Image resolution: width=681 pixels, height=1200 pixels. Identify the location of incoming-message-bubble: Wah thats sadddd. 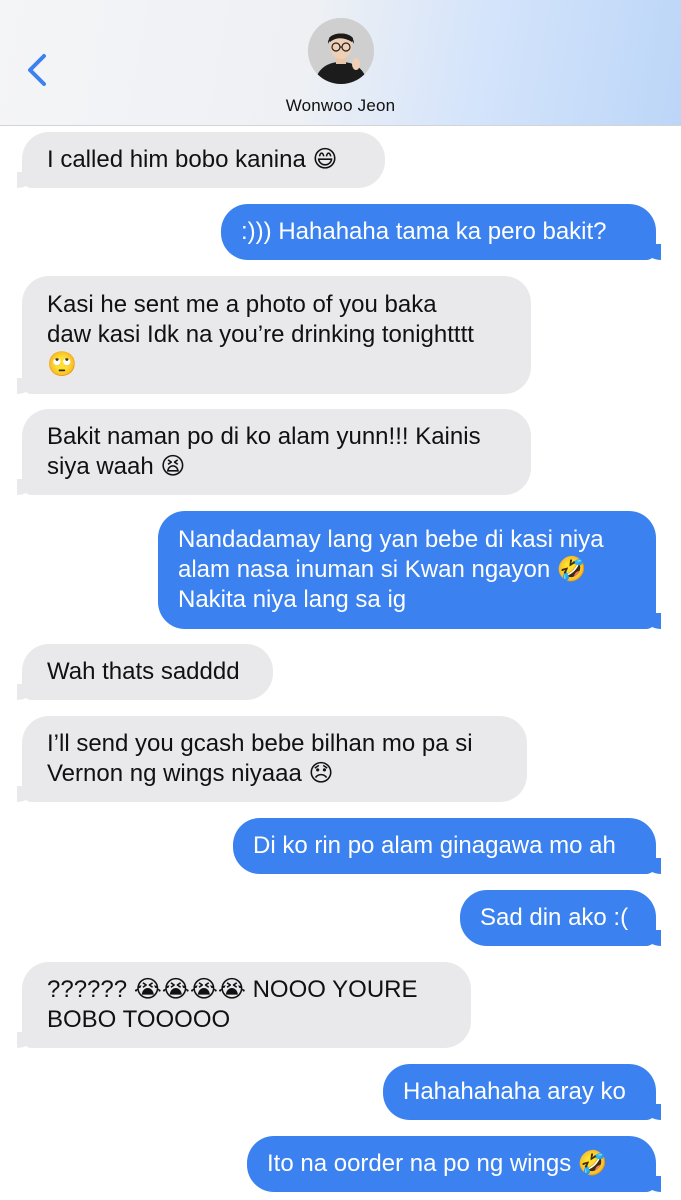
(140, 672).